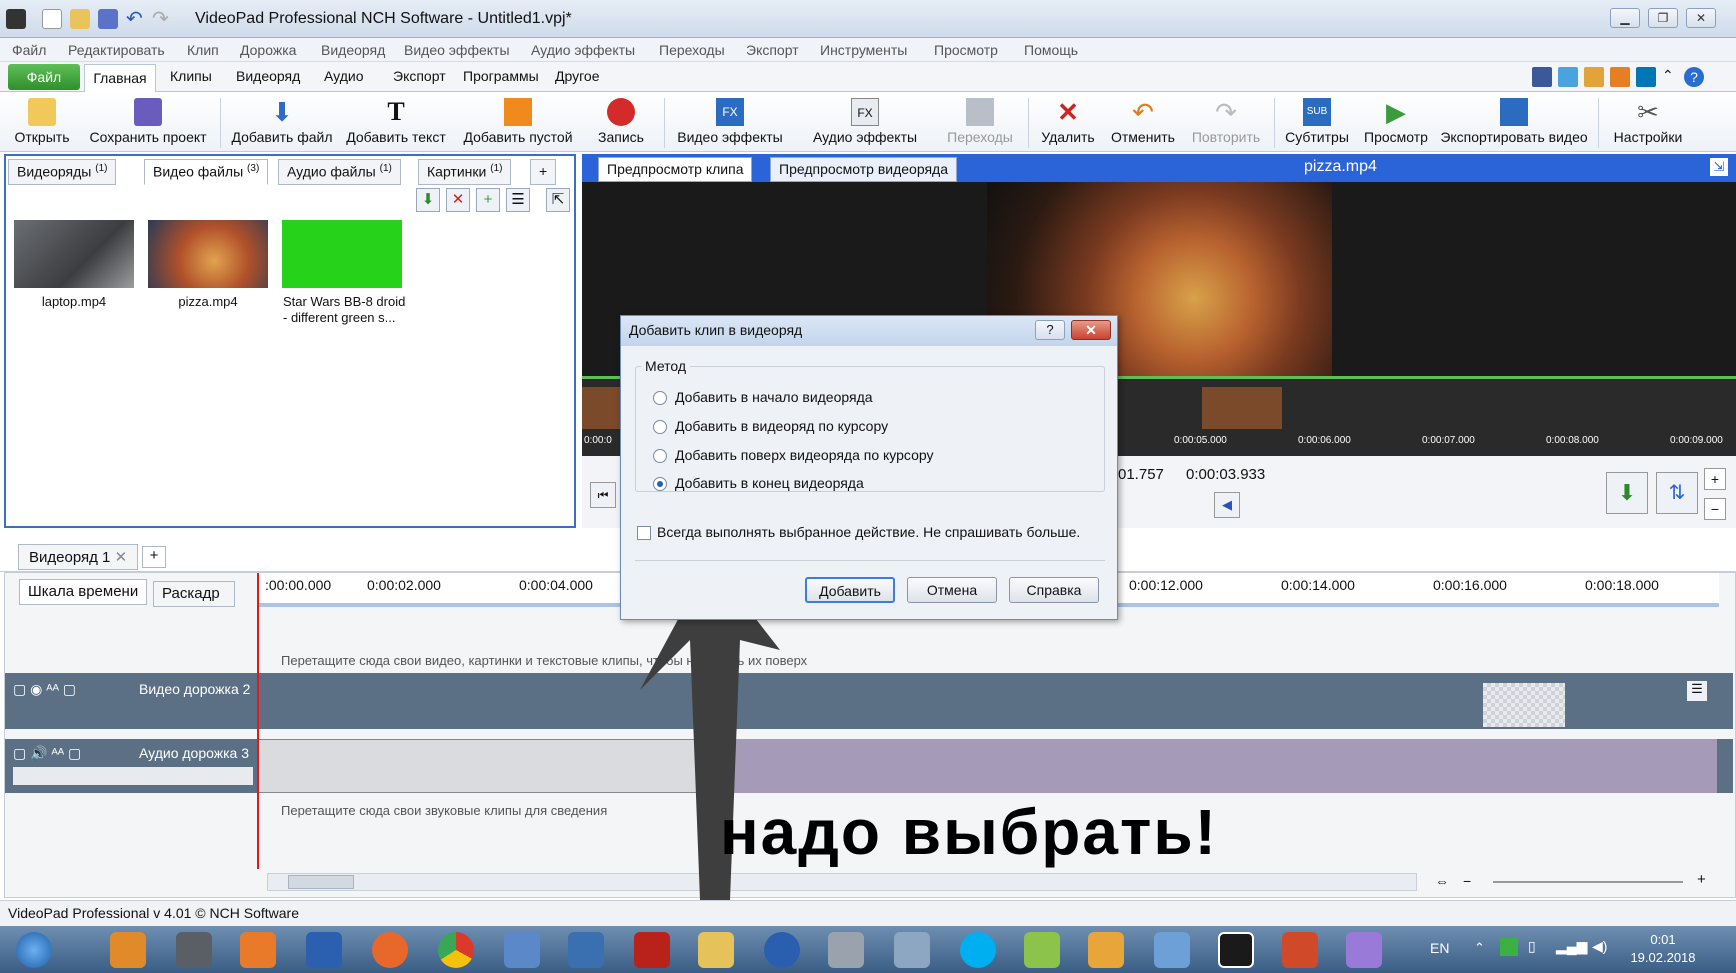 This screenshot has height=973, width=1736. I want to click on tab-storyboard: Раскадр, so click(194, 594).